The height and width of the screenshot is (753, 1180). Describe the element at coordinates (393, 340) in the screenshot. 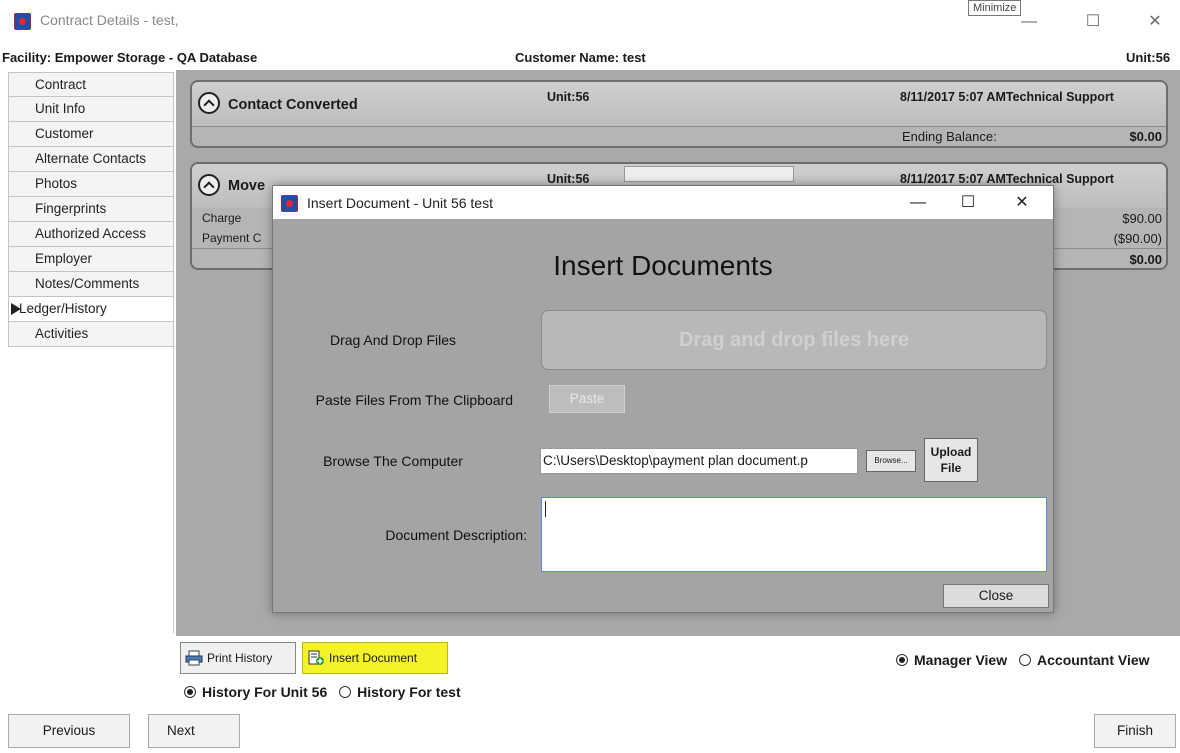

I see `drag-drop-label: Drag And Drop Files` at that location.